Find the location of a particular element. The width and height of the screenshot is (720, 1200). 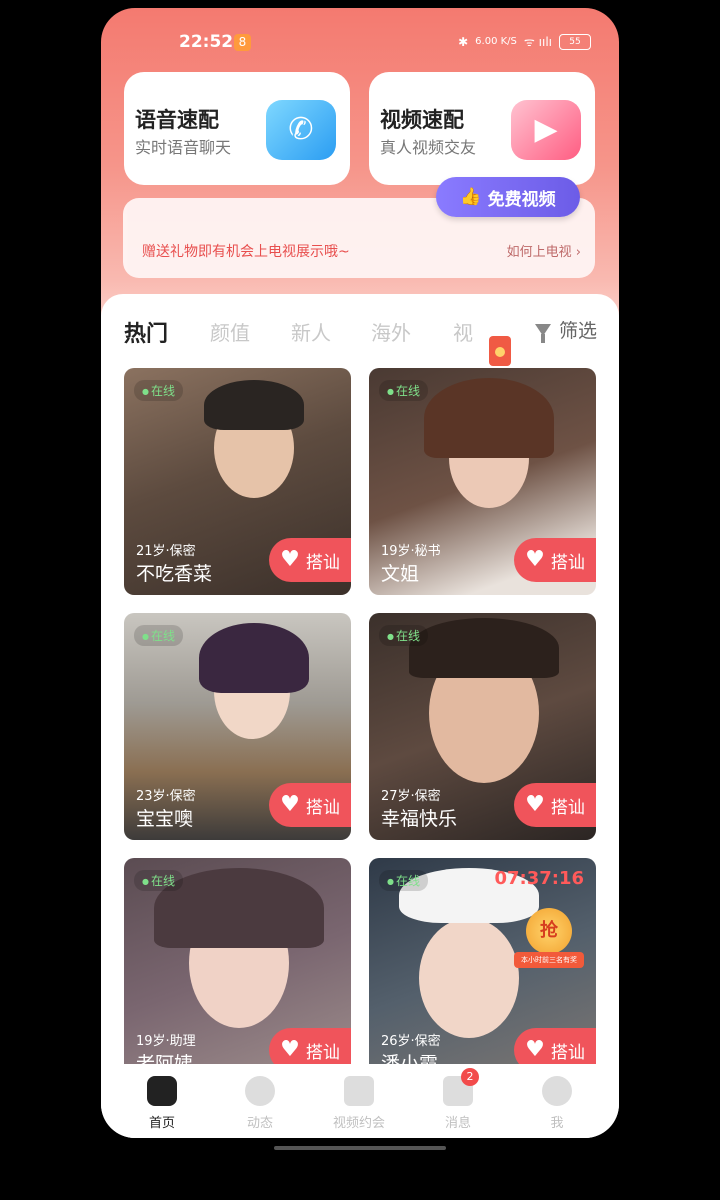

message-icon: 2 is located at coordinates (461, 1087).